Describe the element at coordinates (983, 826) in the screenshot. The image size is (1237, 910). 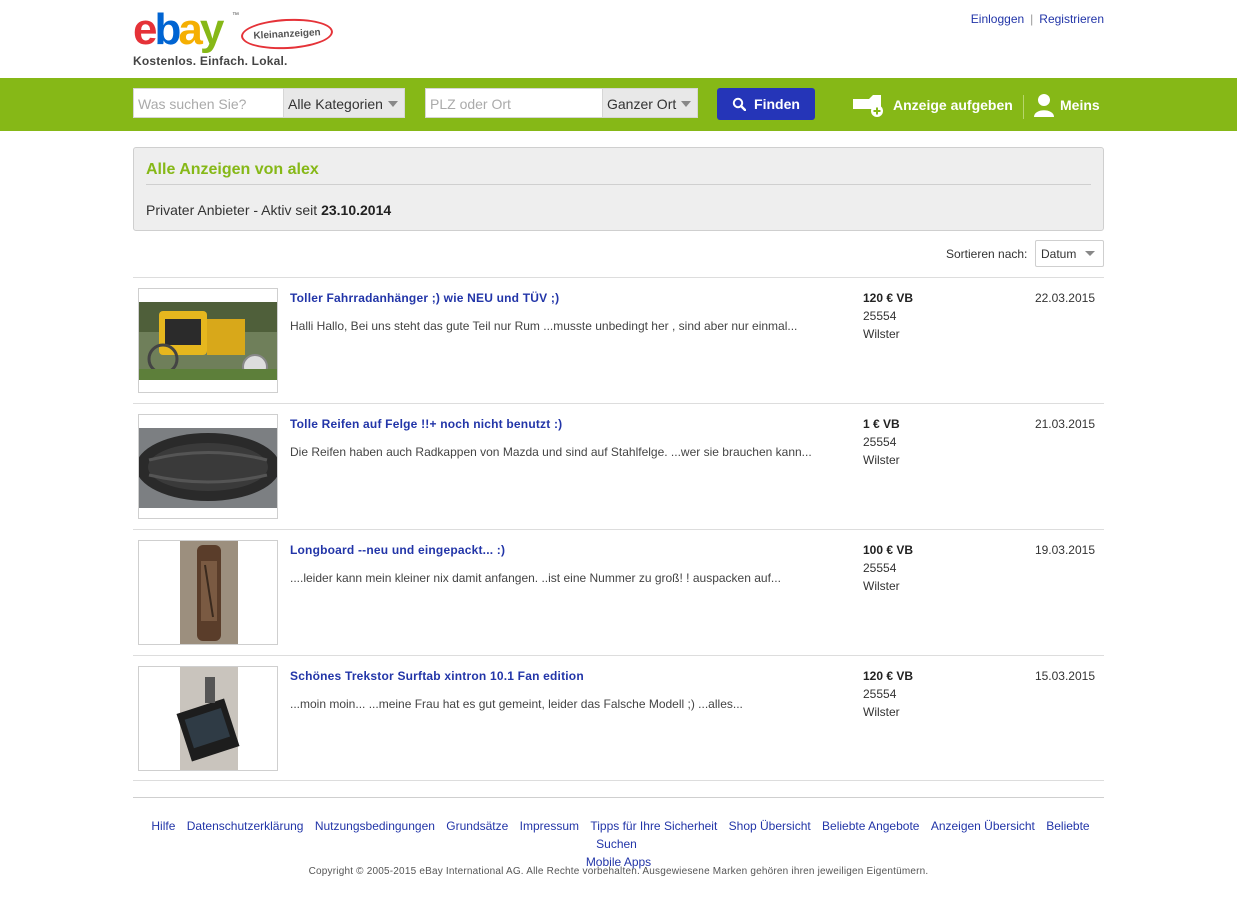
I see `footer-link-anzeigen-uebersicht: Anzeigen Übersicht` at that location.